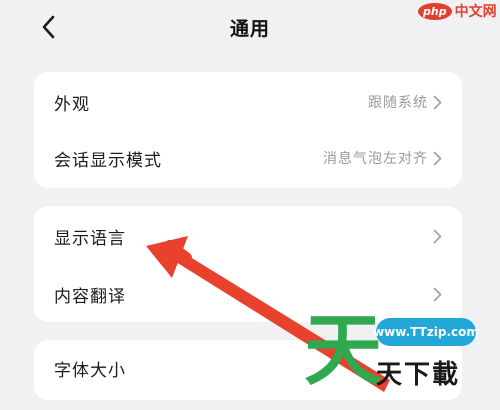  What do you see at coordinates (426, 332) in the screenshot?
I see `watermark-url: www.TTzip.com` at bounding box center [426, 332].